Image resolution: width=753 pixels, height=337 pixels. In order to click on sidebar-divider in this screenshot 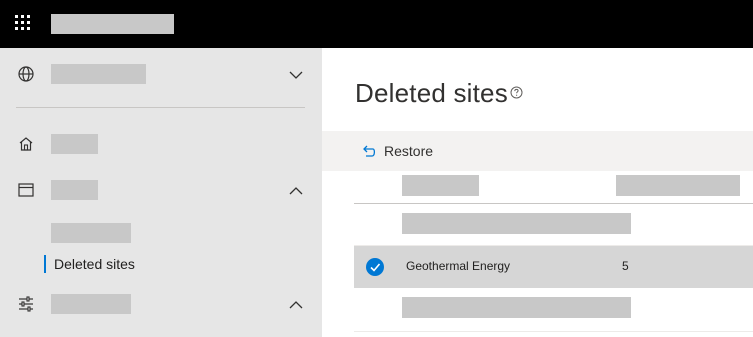, I will do `click(160, 107)`.